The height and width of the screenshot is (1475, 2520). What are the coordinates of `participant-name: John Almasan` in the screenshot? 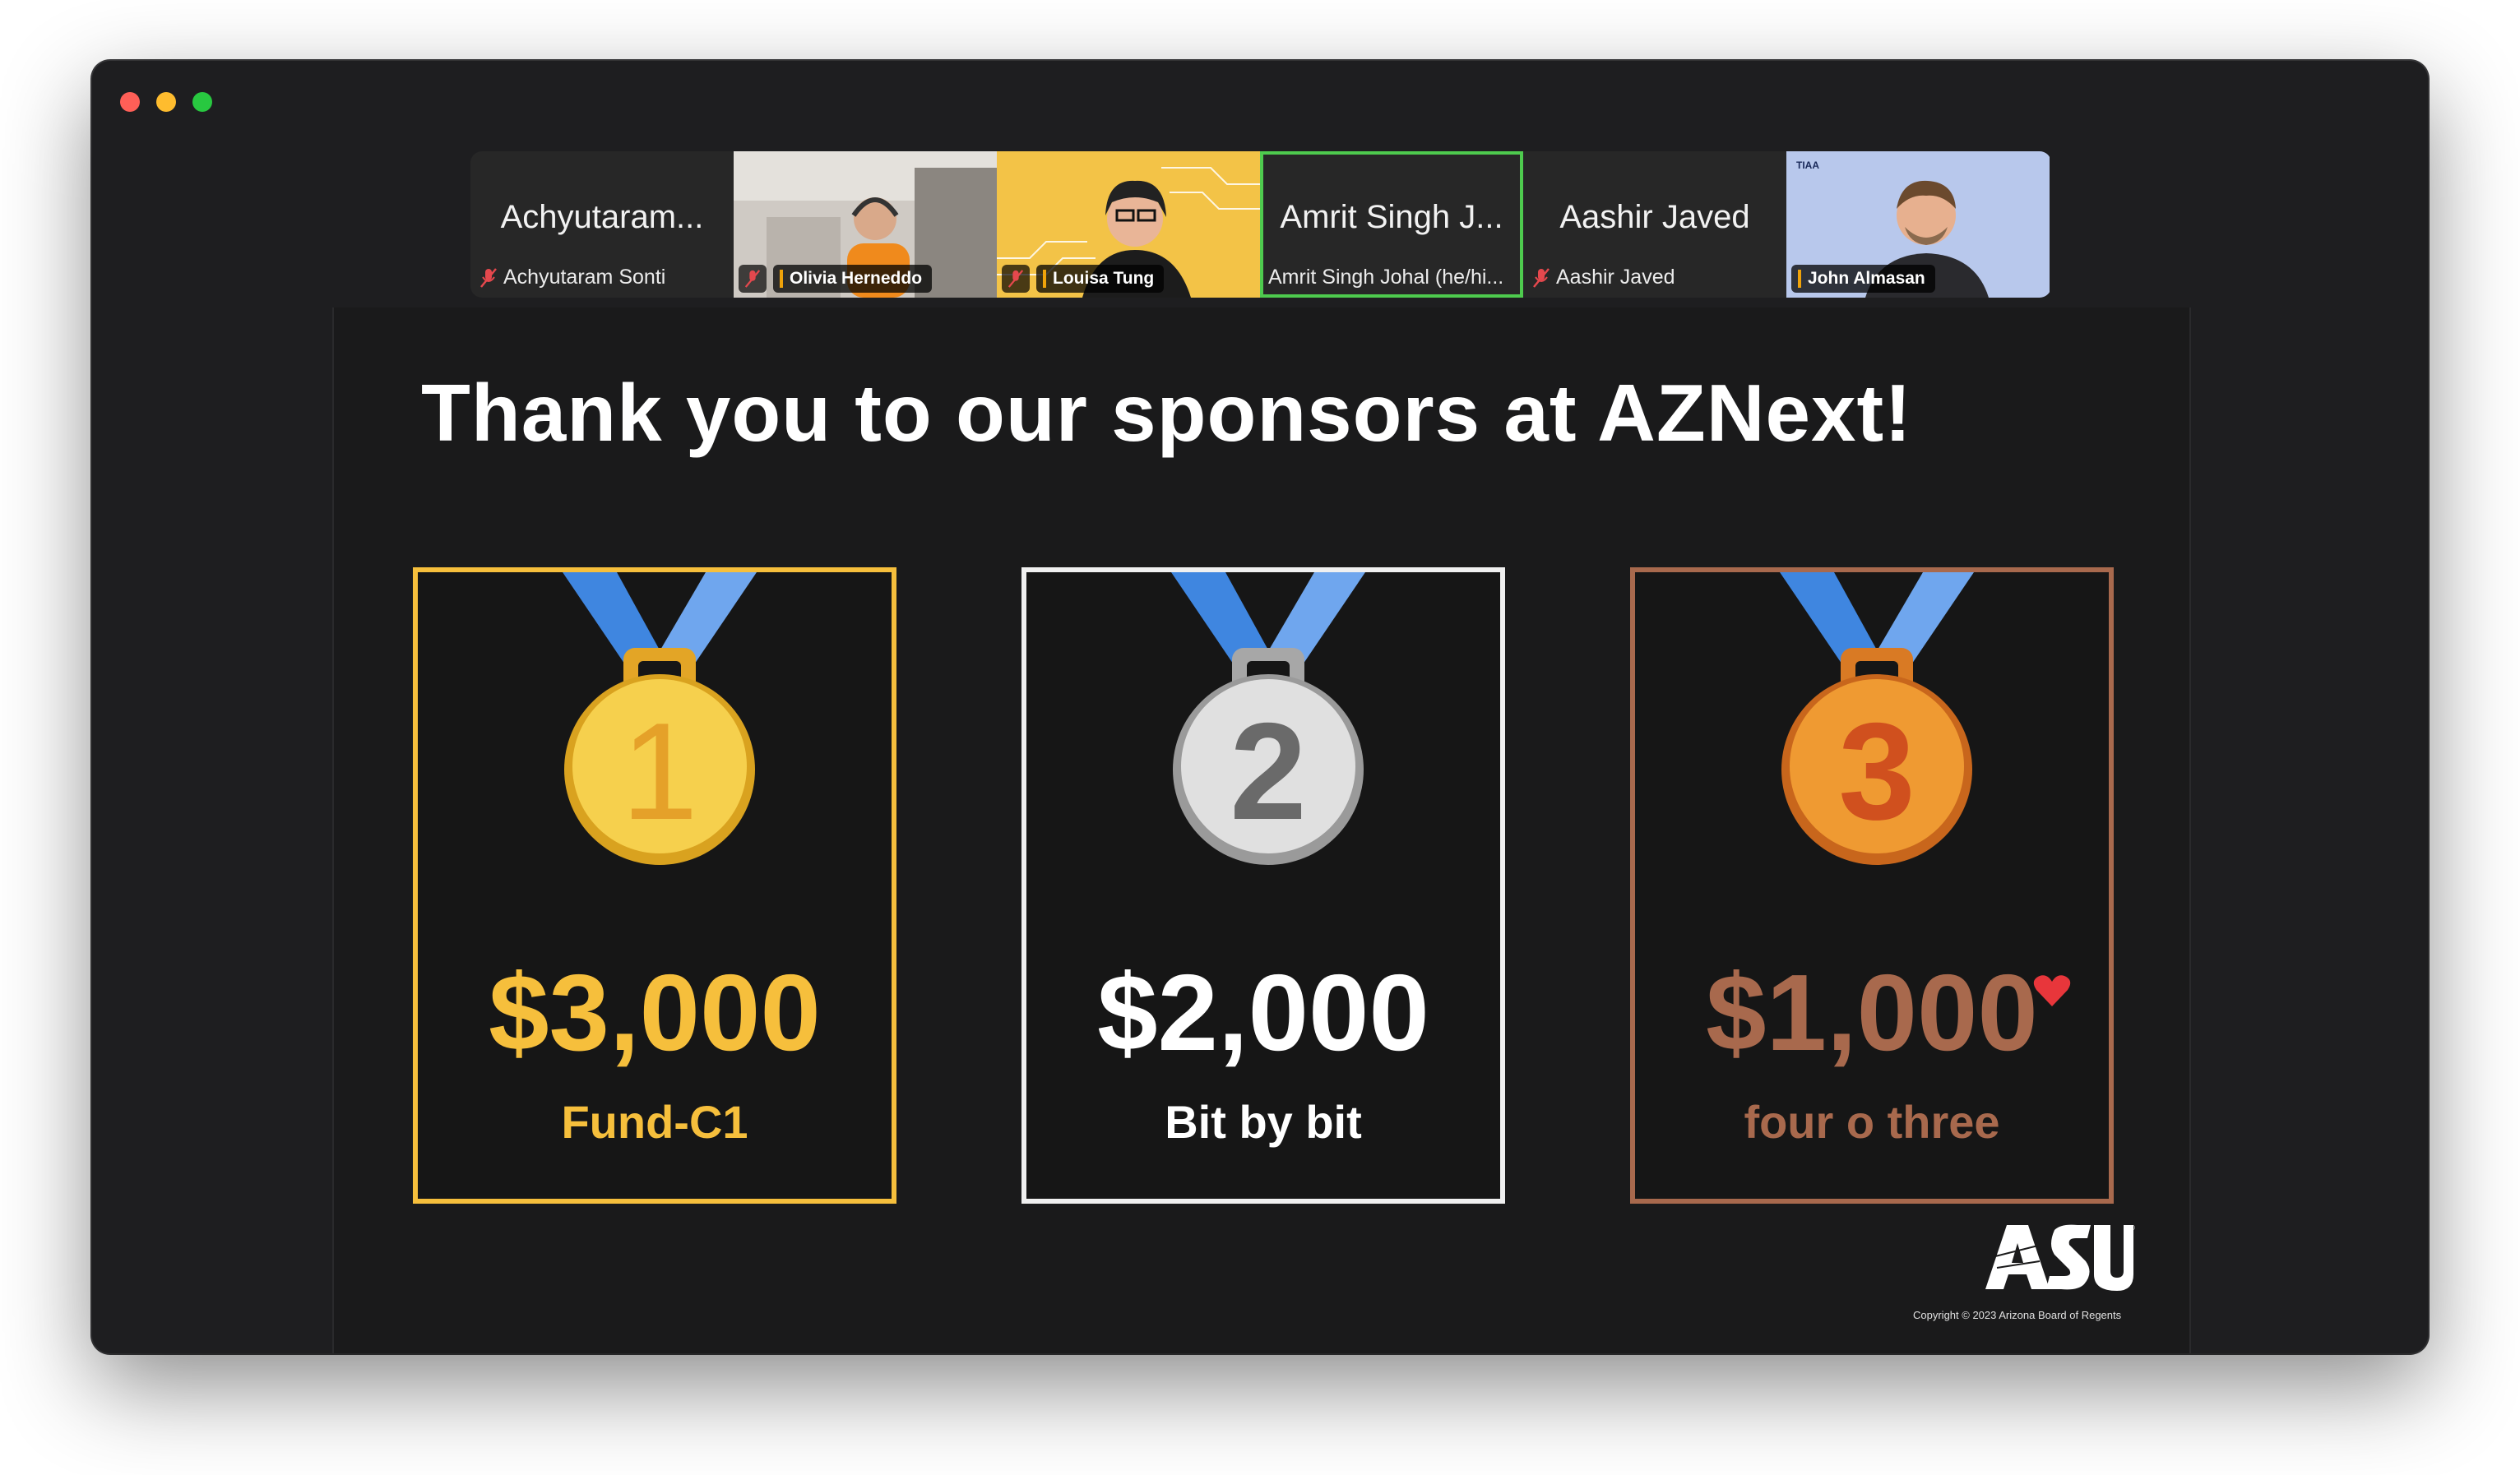 It's located at (1866, 278).